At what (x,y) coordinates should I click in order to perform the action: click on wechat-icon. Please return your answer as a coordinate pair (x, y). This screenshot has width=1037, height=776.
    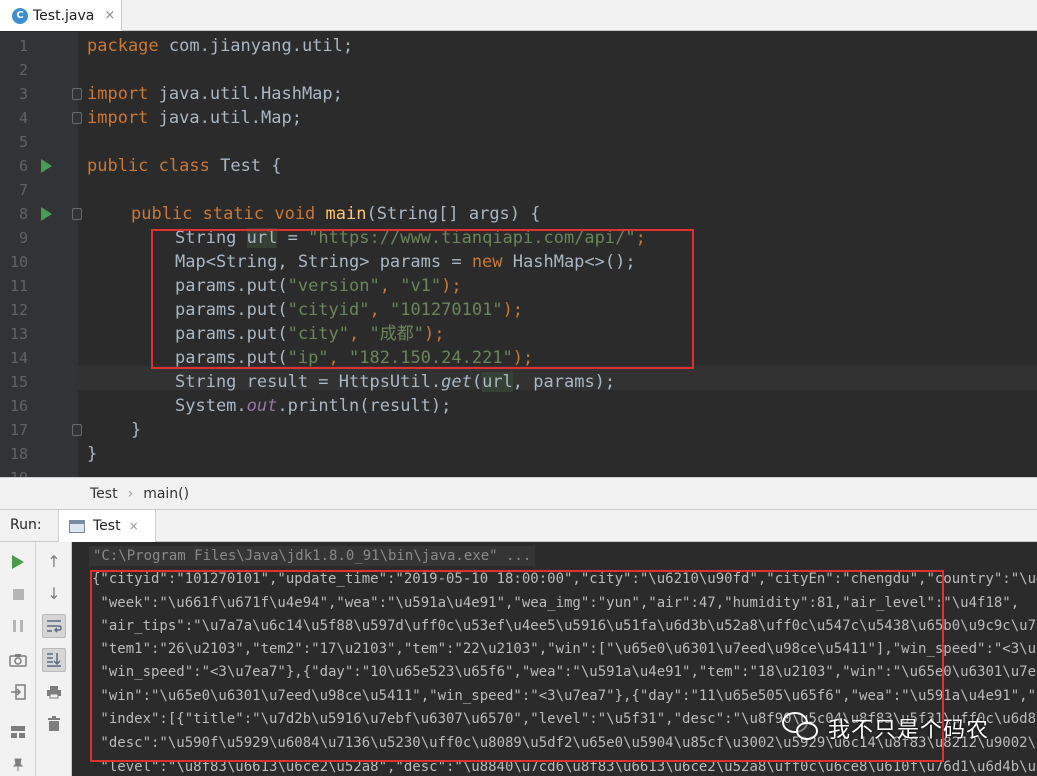
    Looking at the image, I should click on (802, 728).